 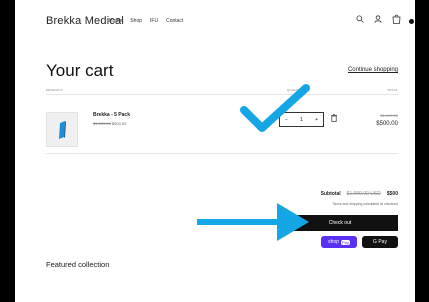 What do you see at coordinates (385, 19) in the screenshot?
I see `header-icons` at bounding box center [385, 19].